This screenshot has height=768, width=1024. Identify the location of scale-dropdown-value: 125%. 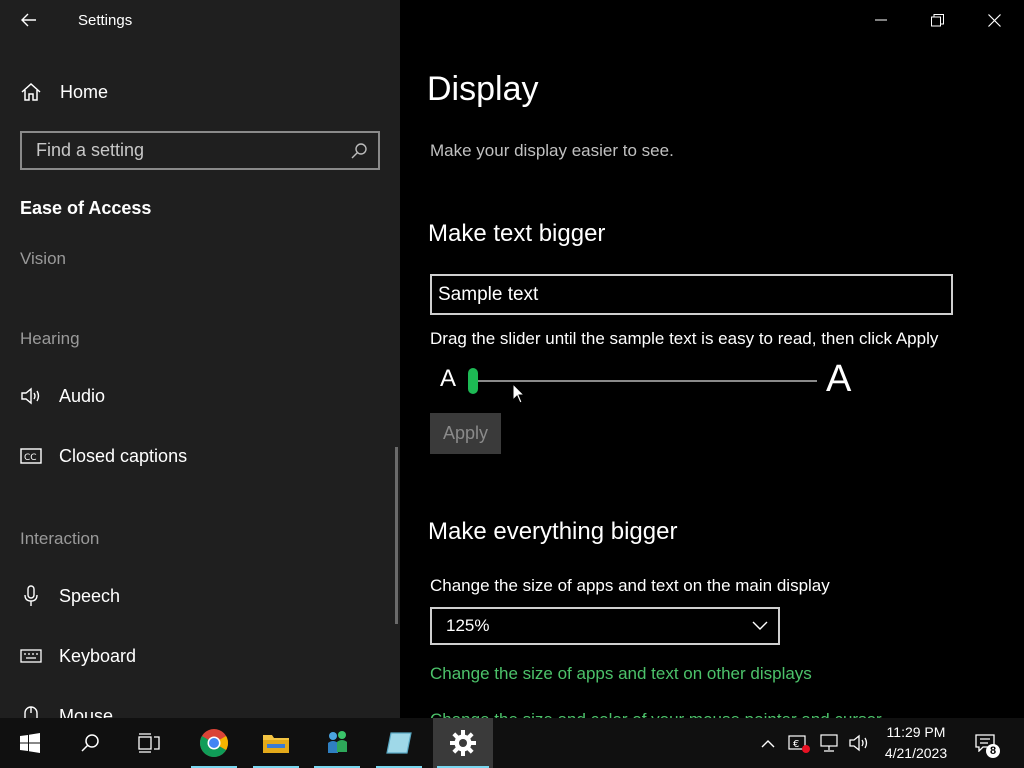
(468, 625).